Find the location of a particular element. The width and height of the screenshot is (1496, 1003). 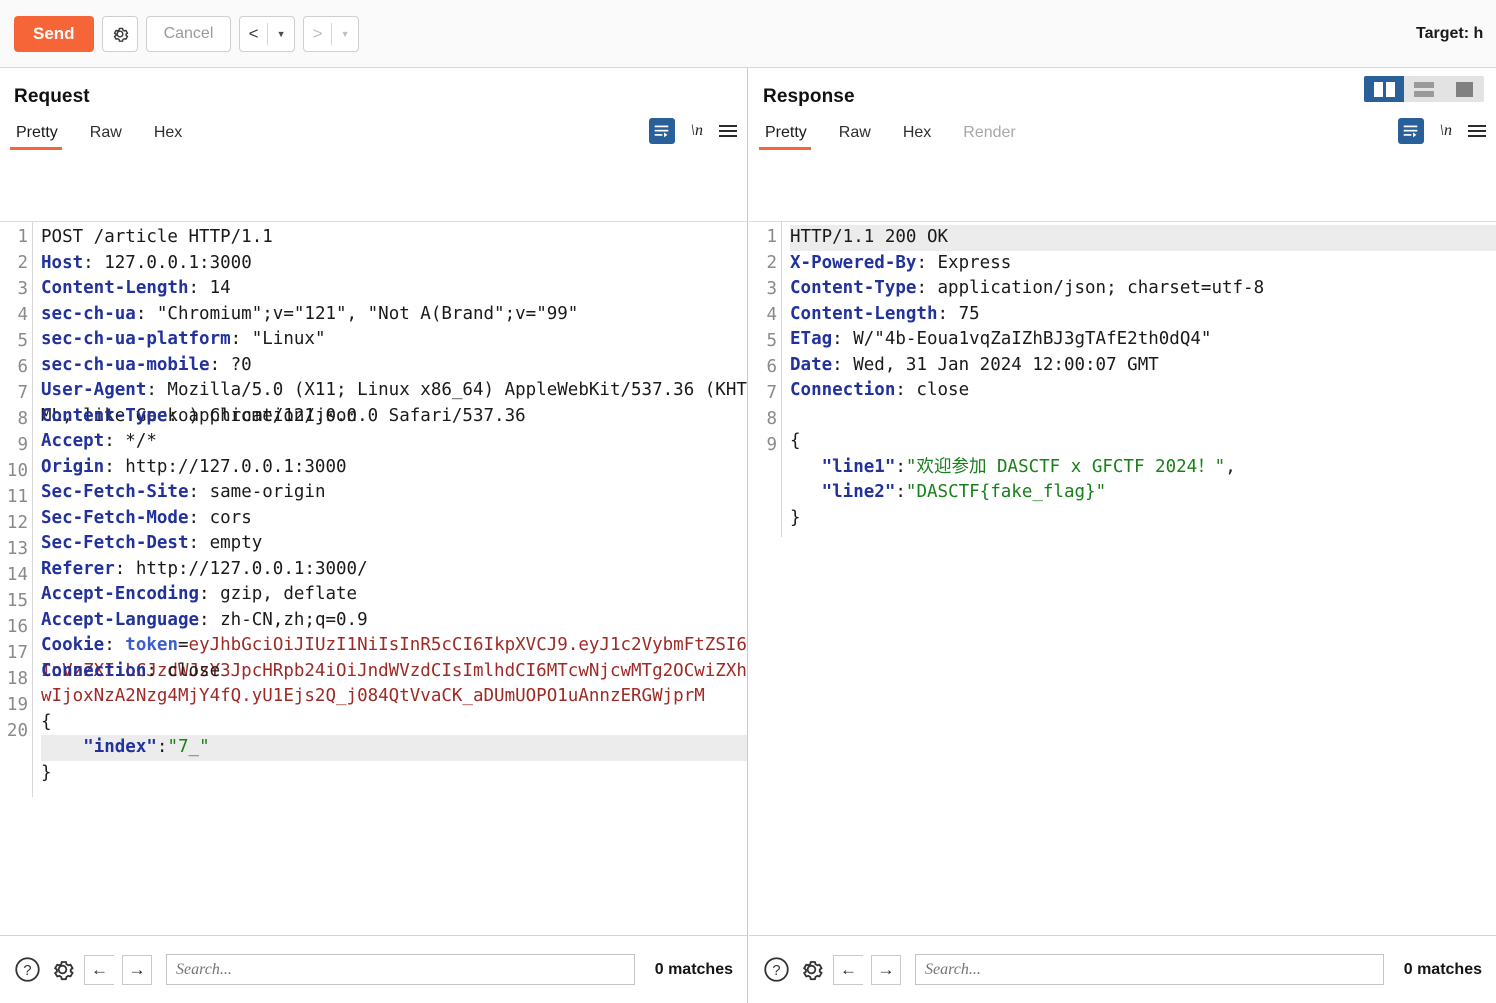

layout-single-button is located at coordinates (1464, 89).